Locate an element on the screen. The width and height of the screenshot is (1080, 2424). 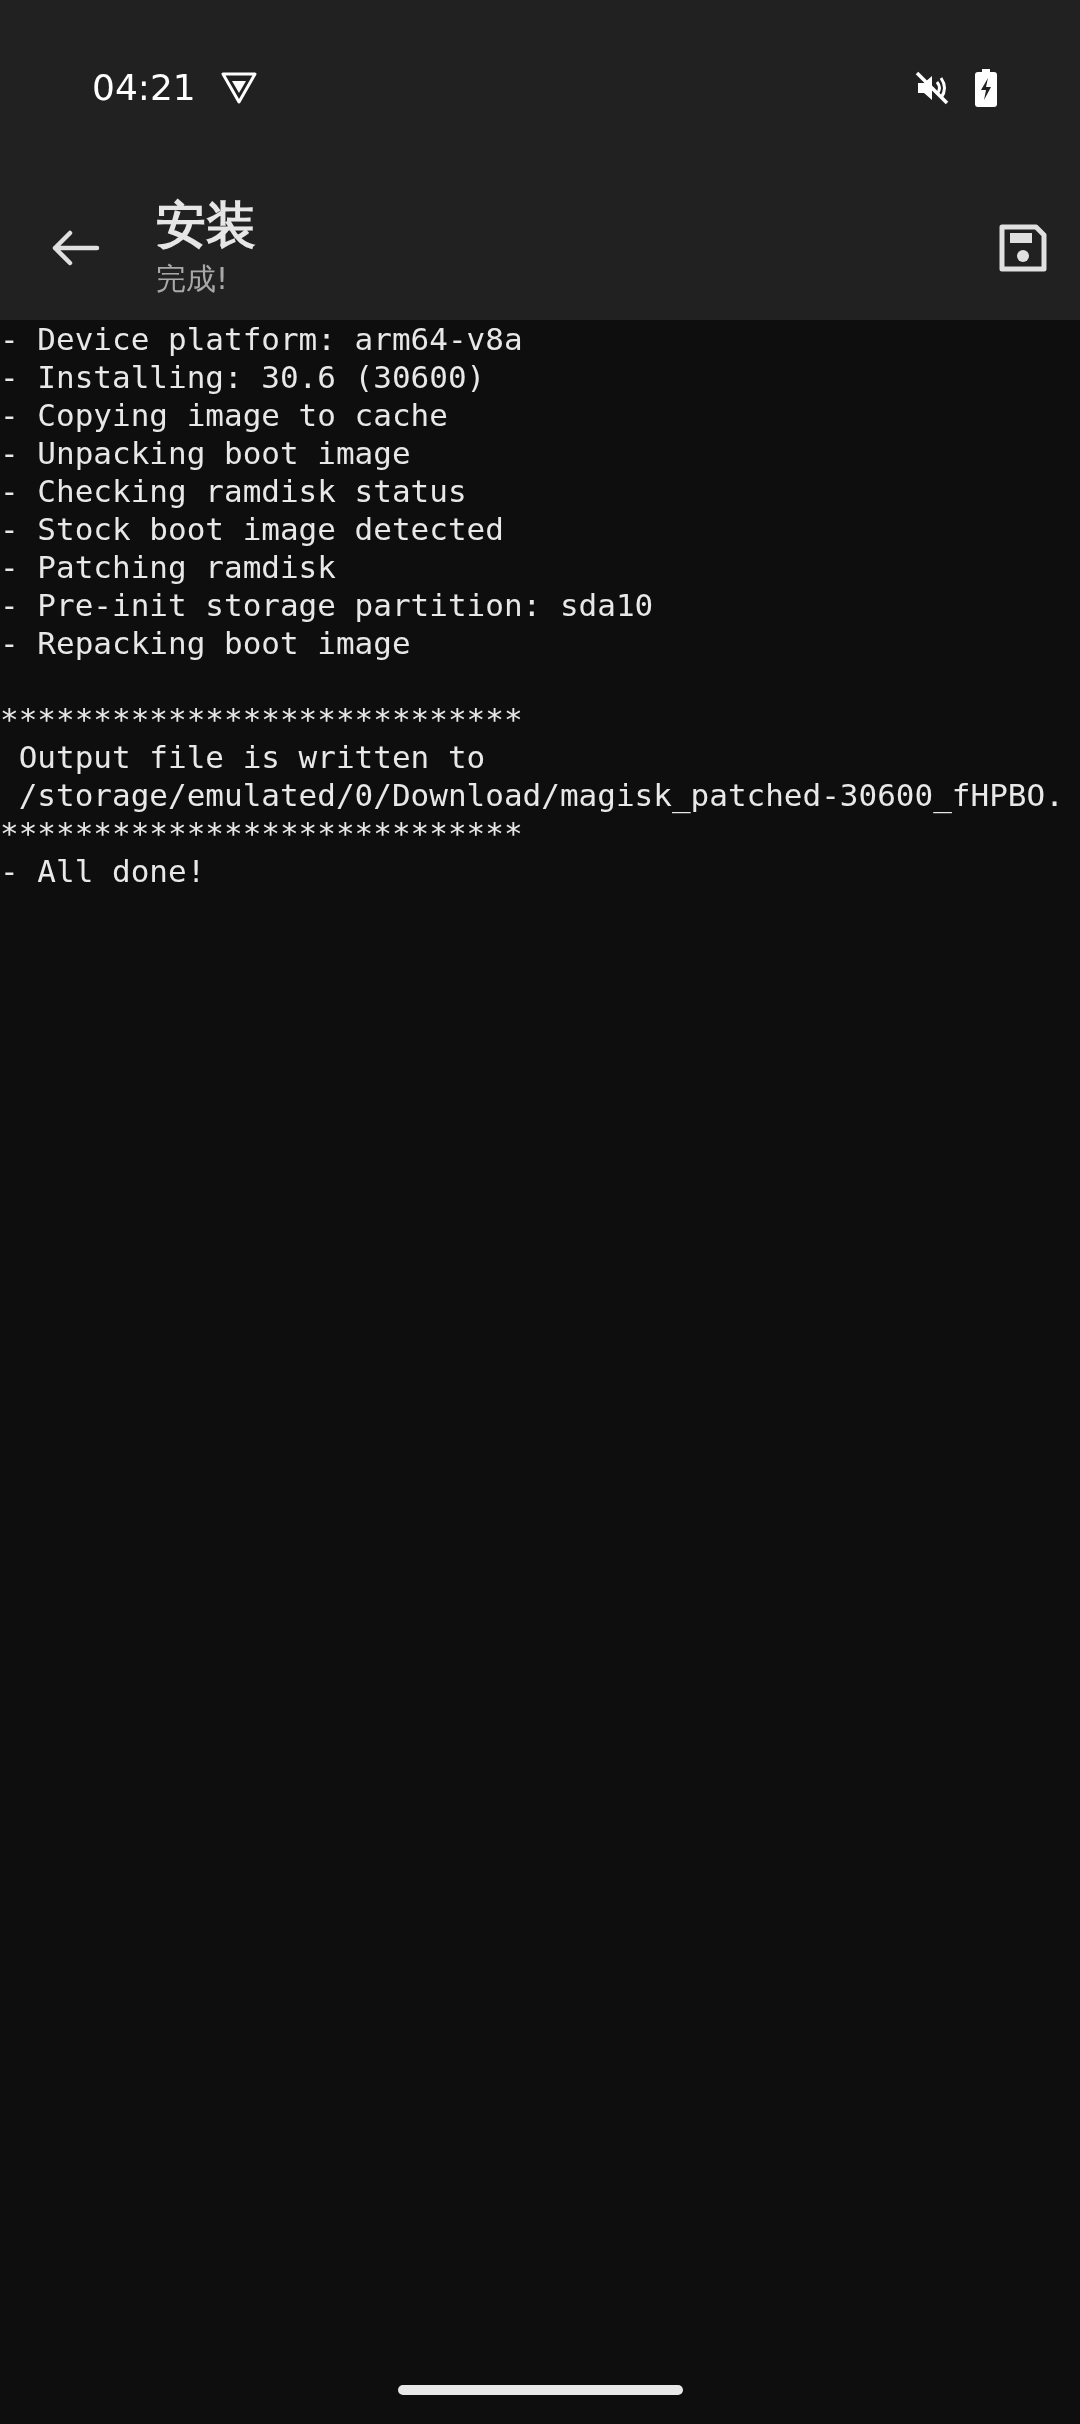
log-line: - Pre-init storage partition: sda10 is located at coordinates (327, 605).